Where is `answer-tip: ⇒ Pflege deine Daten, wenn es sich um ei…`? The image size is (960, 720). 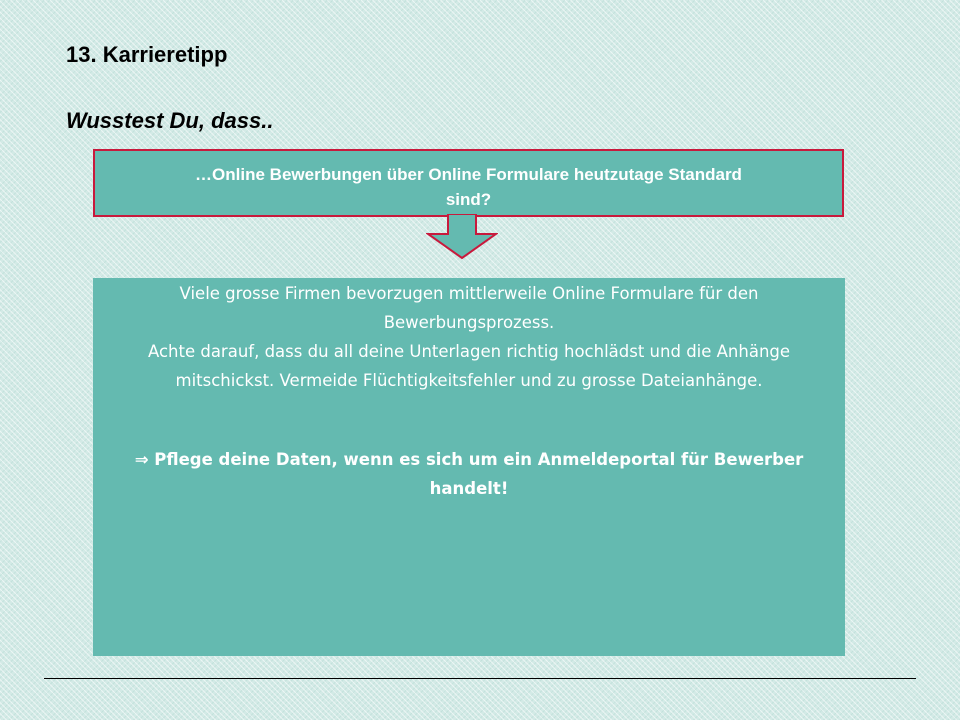
answer-tip: ⇒ Pflege deine Daten, wenn es sich um ei… is located at coordinates (469, 474).